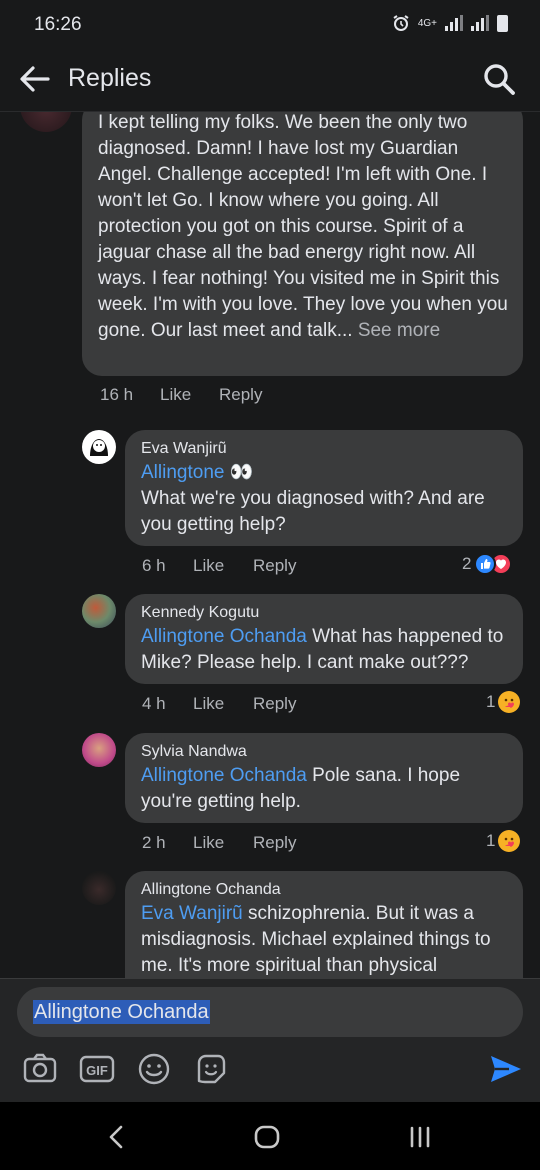 Image resolution: width=540 pixels, height=1170 pixels. Describe the element at coordinates (401, 23) in the screenshot. I see `alarm-icon` at that location.